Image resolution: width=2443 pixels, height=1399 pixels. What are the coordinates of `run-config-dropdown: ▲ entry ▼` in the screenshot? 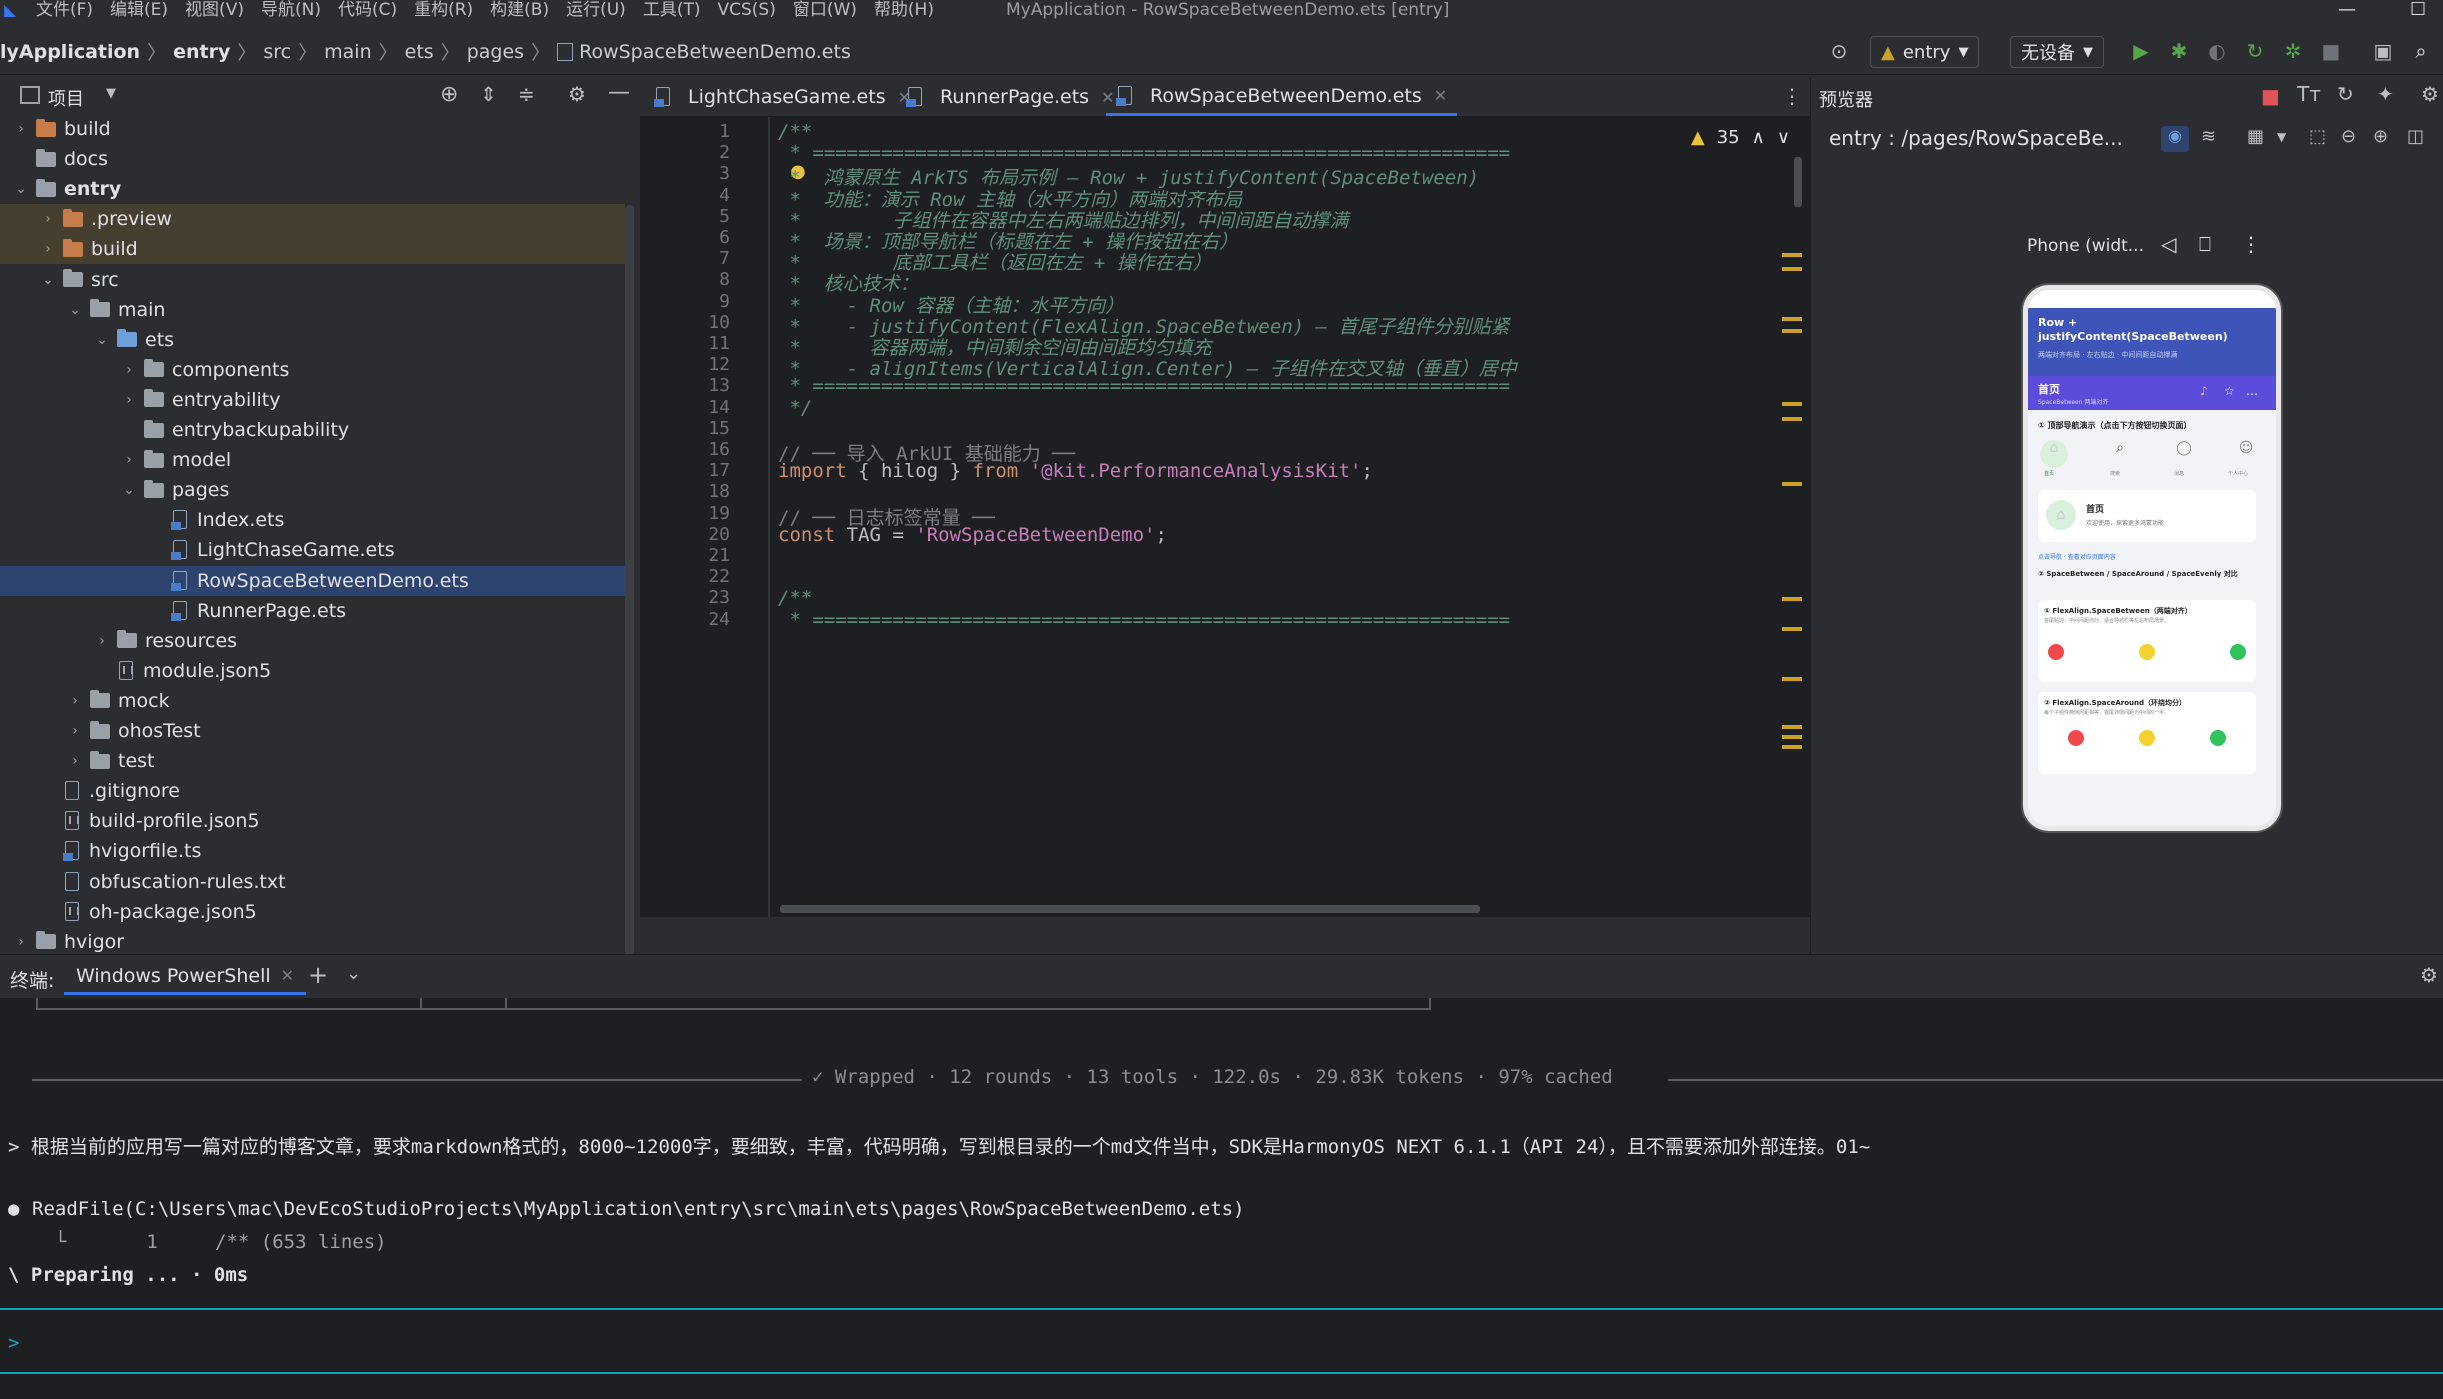 It's located at (1925, 52).